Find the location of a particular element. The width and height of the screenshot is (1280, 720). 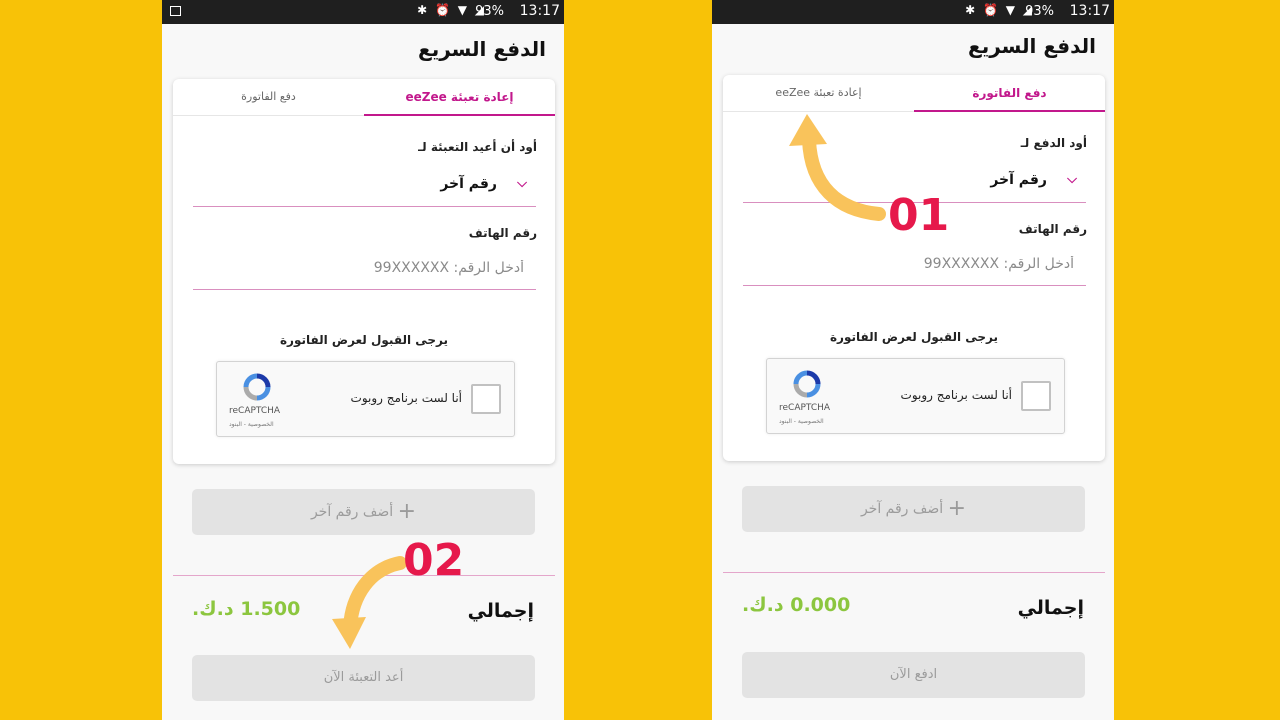

divider is located at coordinates (914, 572).